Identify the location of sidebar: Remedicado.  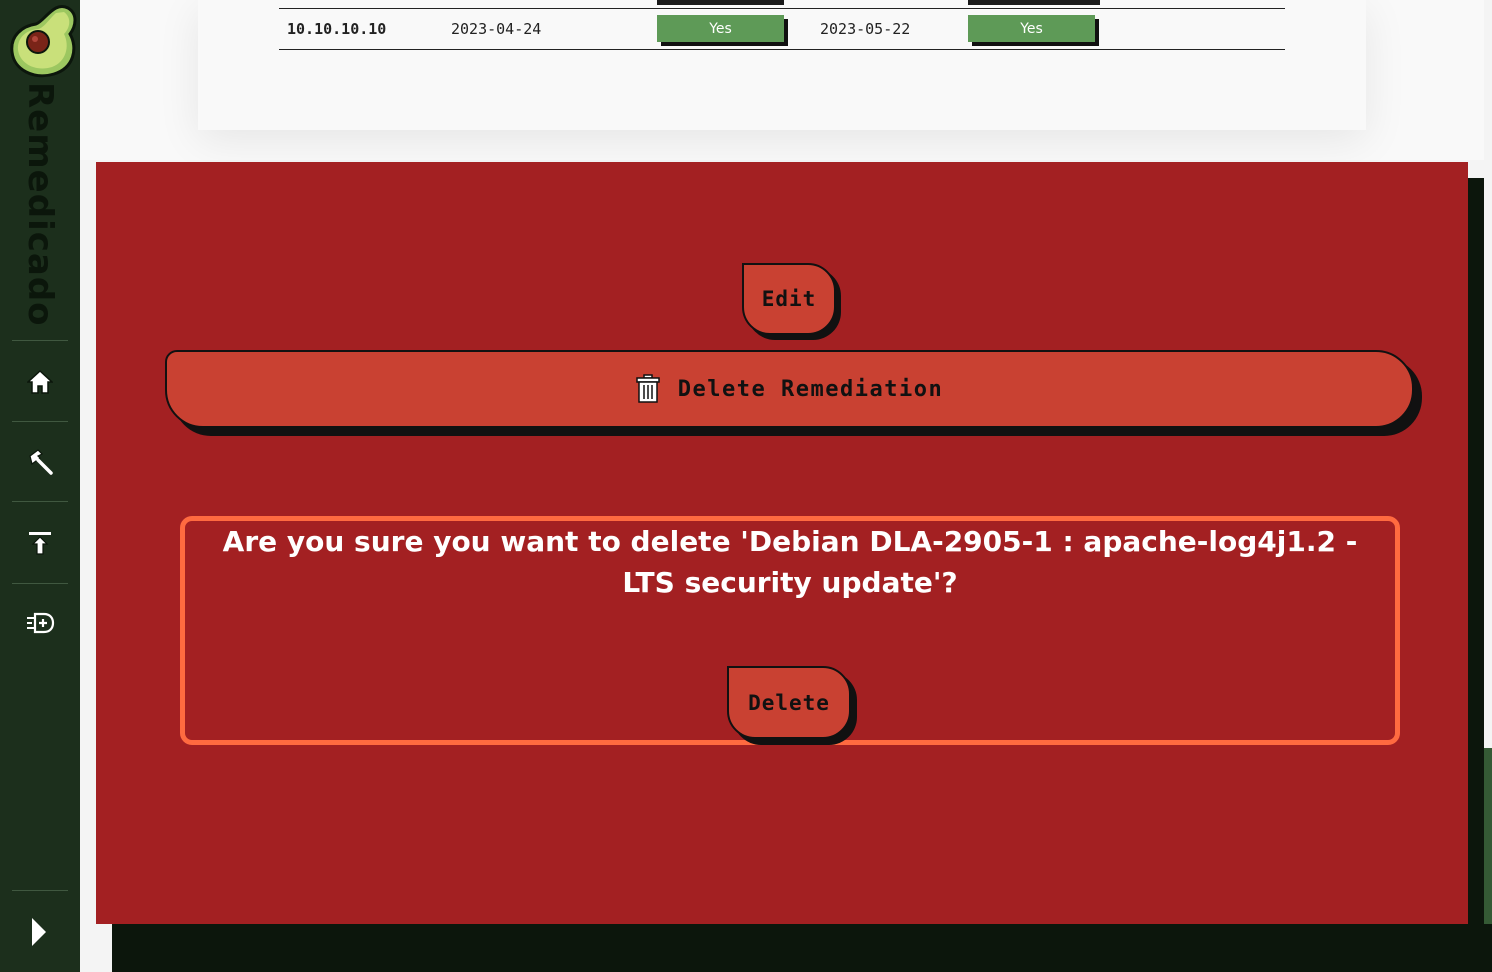
(40, 486).